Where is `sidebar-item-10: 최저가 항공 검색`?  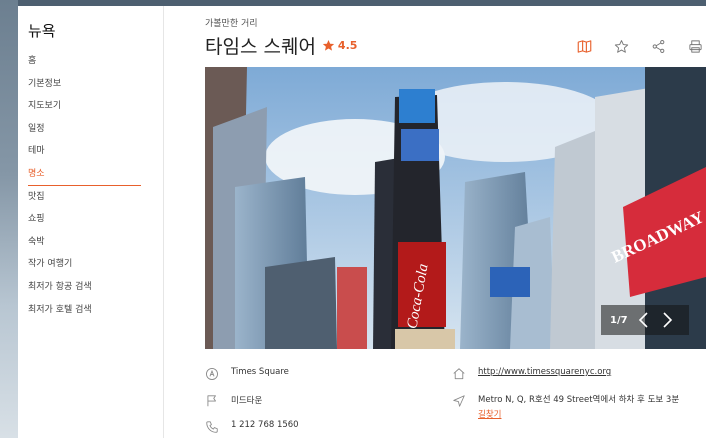 sidebar-item-10: 최저가 항공 검색 is located at coordinates (84, 287).